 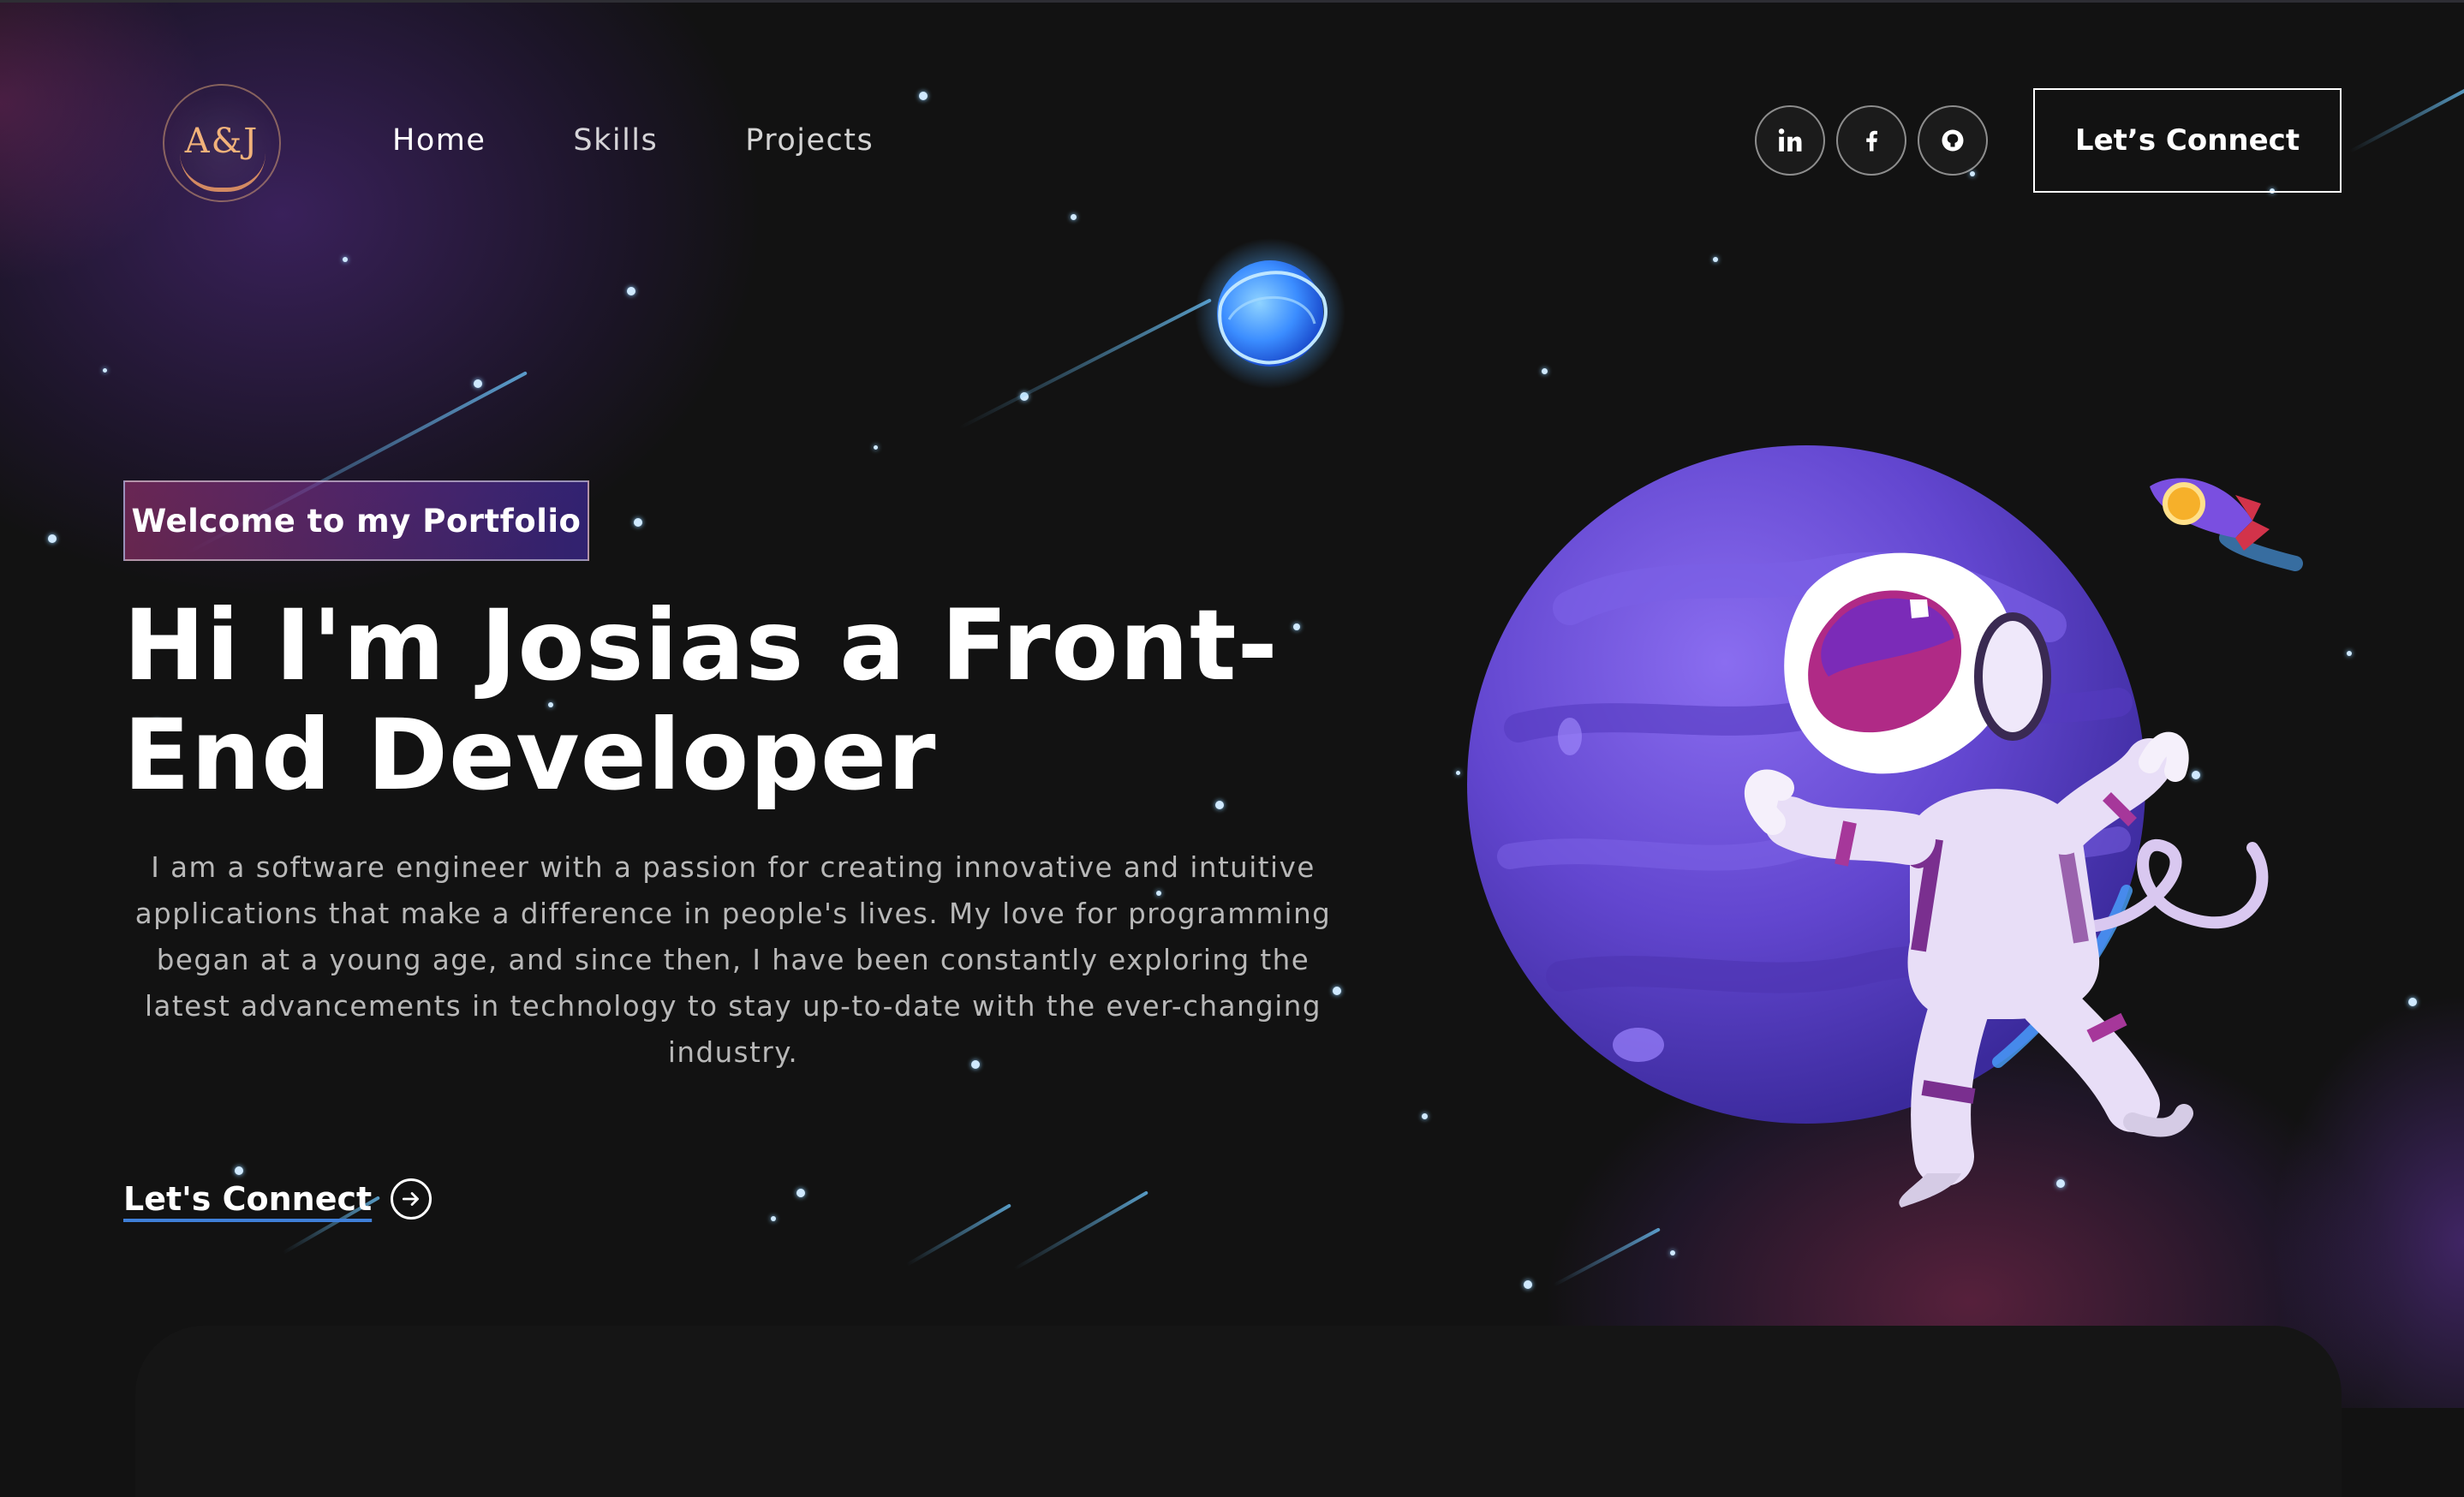 What do you see at coordinates (248, 1199) in the screenshot?
I see `hero-connect-label: Let's Connect` at bounding box center [248, 1199].